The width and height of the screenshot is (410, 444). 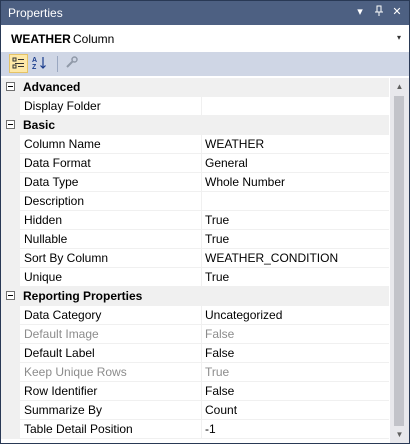 What do you see at coordinates (195, 106) in the screenshot?
I see `property-row-display-folder: Display Folder` at bounding box center [195, 106].